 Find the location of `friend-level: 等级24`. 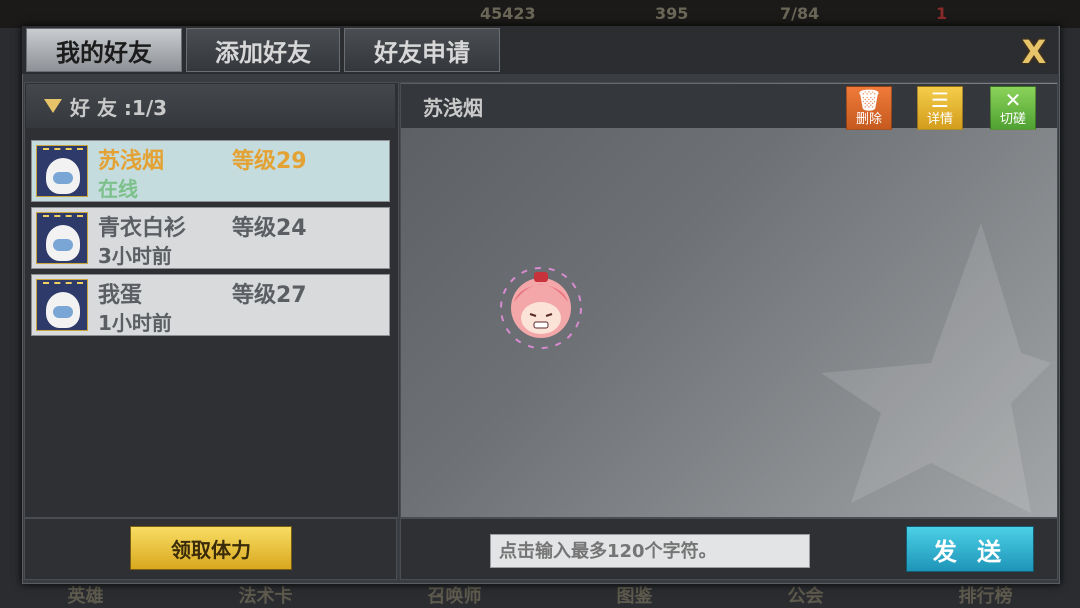

friend-level: 等级24 is located at coordinates (269, 228).